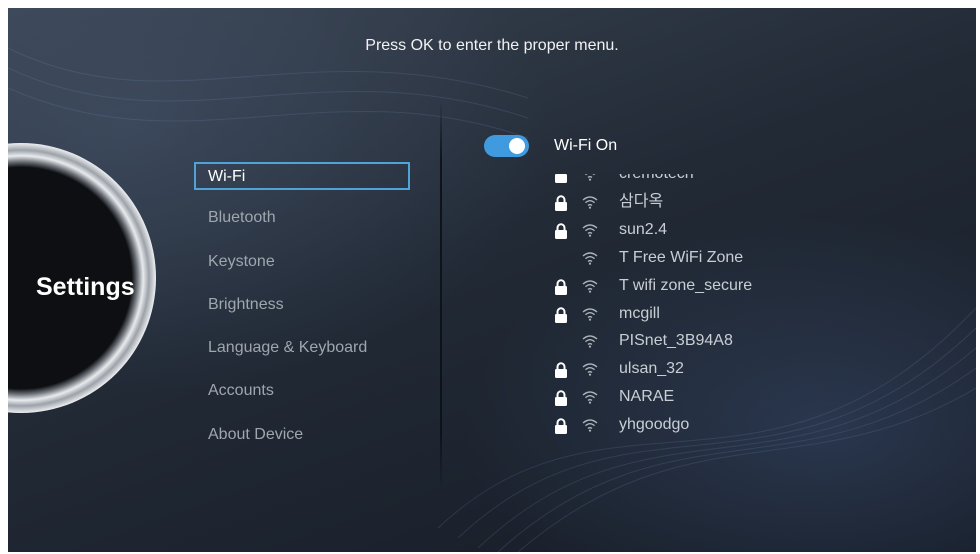  What do you see at coordinates (492, 45) in the screenshot?
I see `instruction-text: Press OK to enter the proper menu.` at bounding box center [492, 45].